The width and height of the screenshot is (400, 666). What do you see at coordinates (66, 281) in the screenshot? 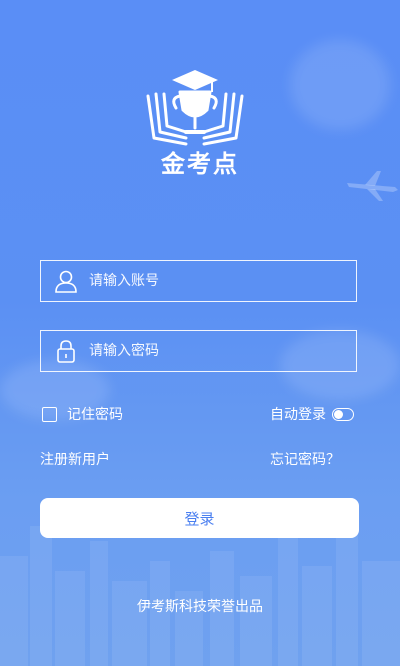
I see `user-icon` at bounding box center [66, 281].